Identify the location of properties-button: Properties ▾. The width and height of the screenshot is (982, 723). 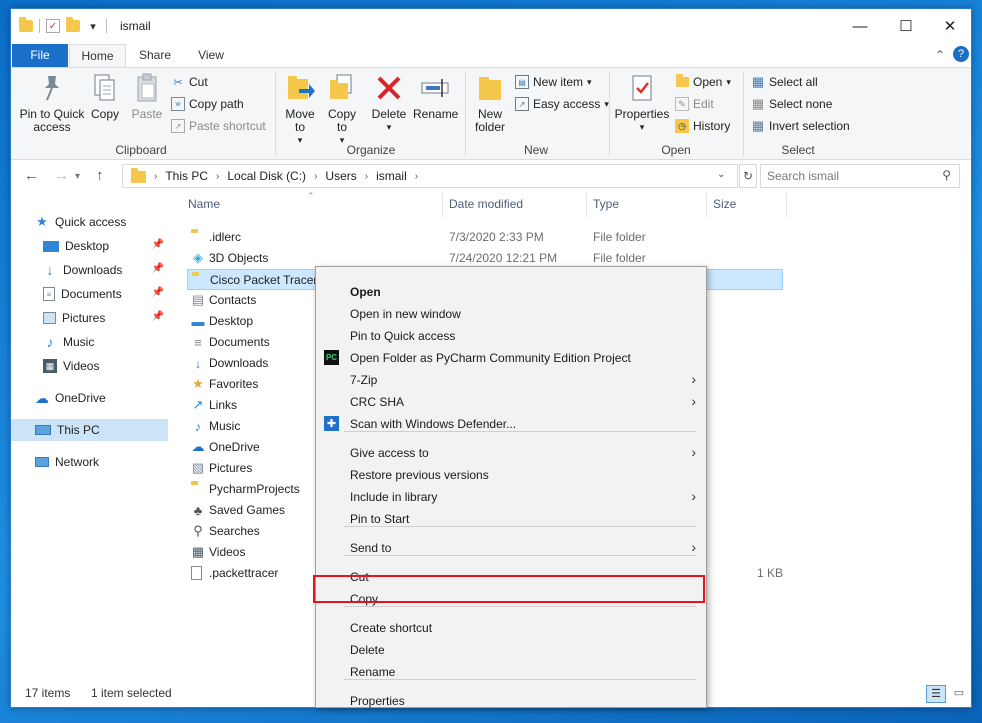
(642, 103).